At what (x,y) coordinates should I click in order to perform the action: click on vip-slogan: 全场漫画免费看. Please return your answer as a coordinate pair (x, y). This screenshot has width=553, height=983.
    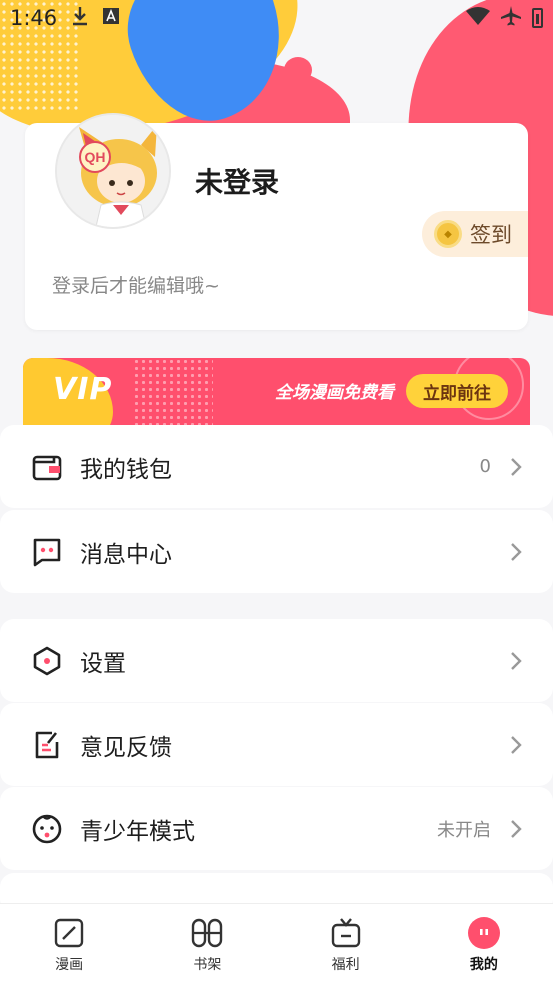
    Looking at the image, I should click on (334, 393).